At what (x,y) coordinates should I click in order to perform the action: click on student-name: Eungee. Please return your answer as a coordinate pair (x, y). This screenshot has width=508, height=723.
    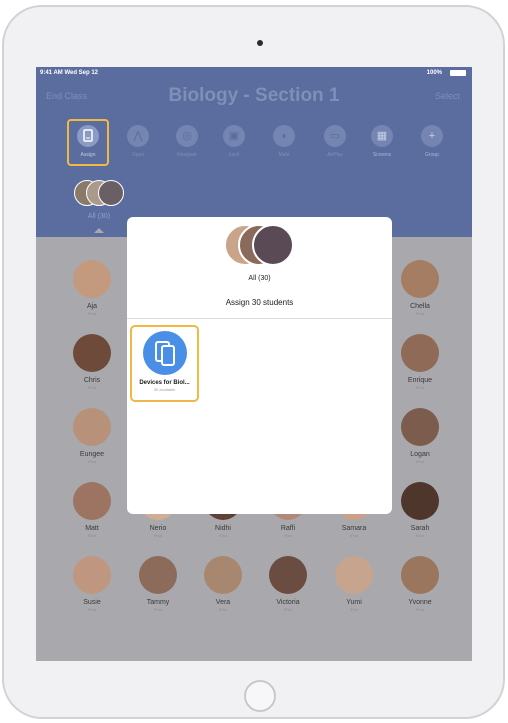
    Looking at the image, I should click on (92, 454).